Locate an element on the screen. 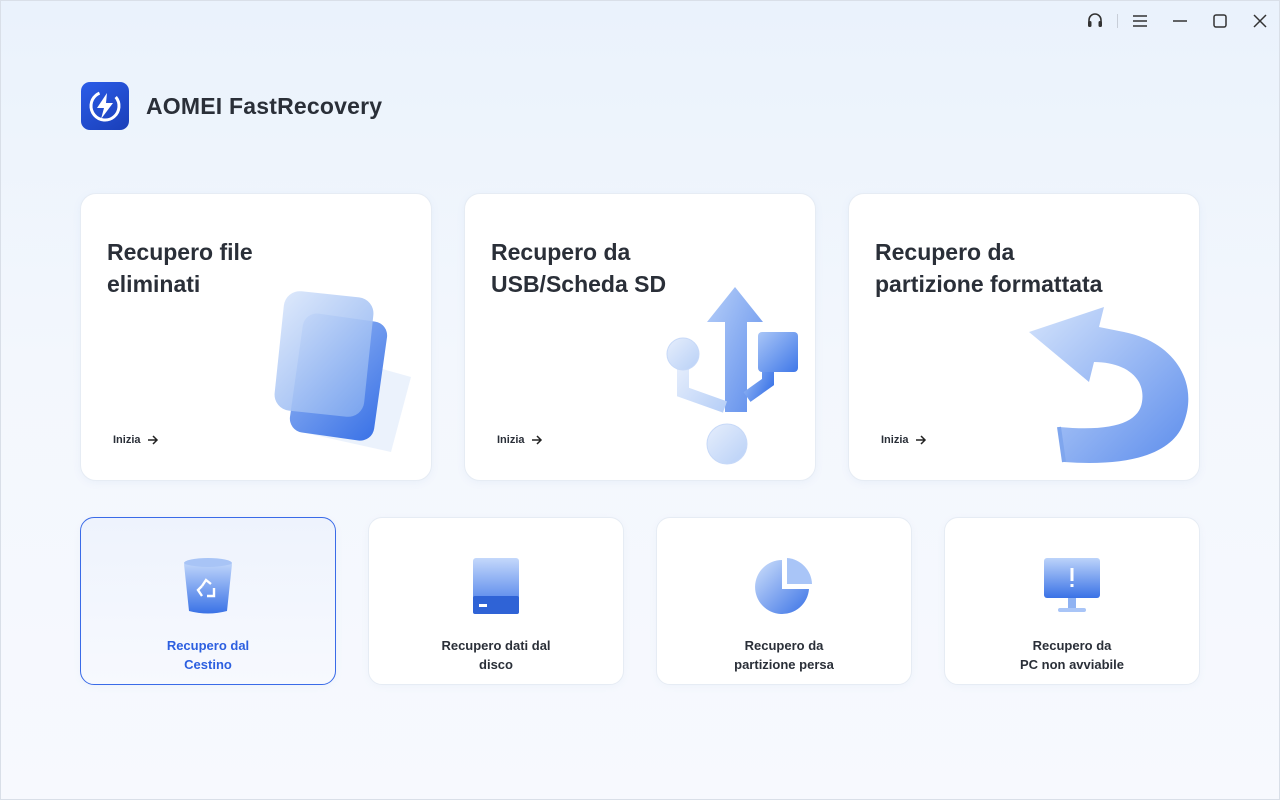  card-recycle-bin-recovery: Recupero dal Cestino is located at coordinates (208, 601).